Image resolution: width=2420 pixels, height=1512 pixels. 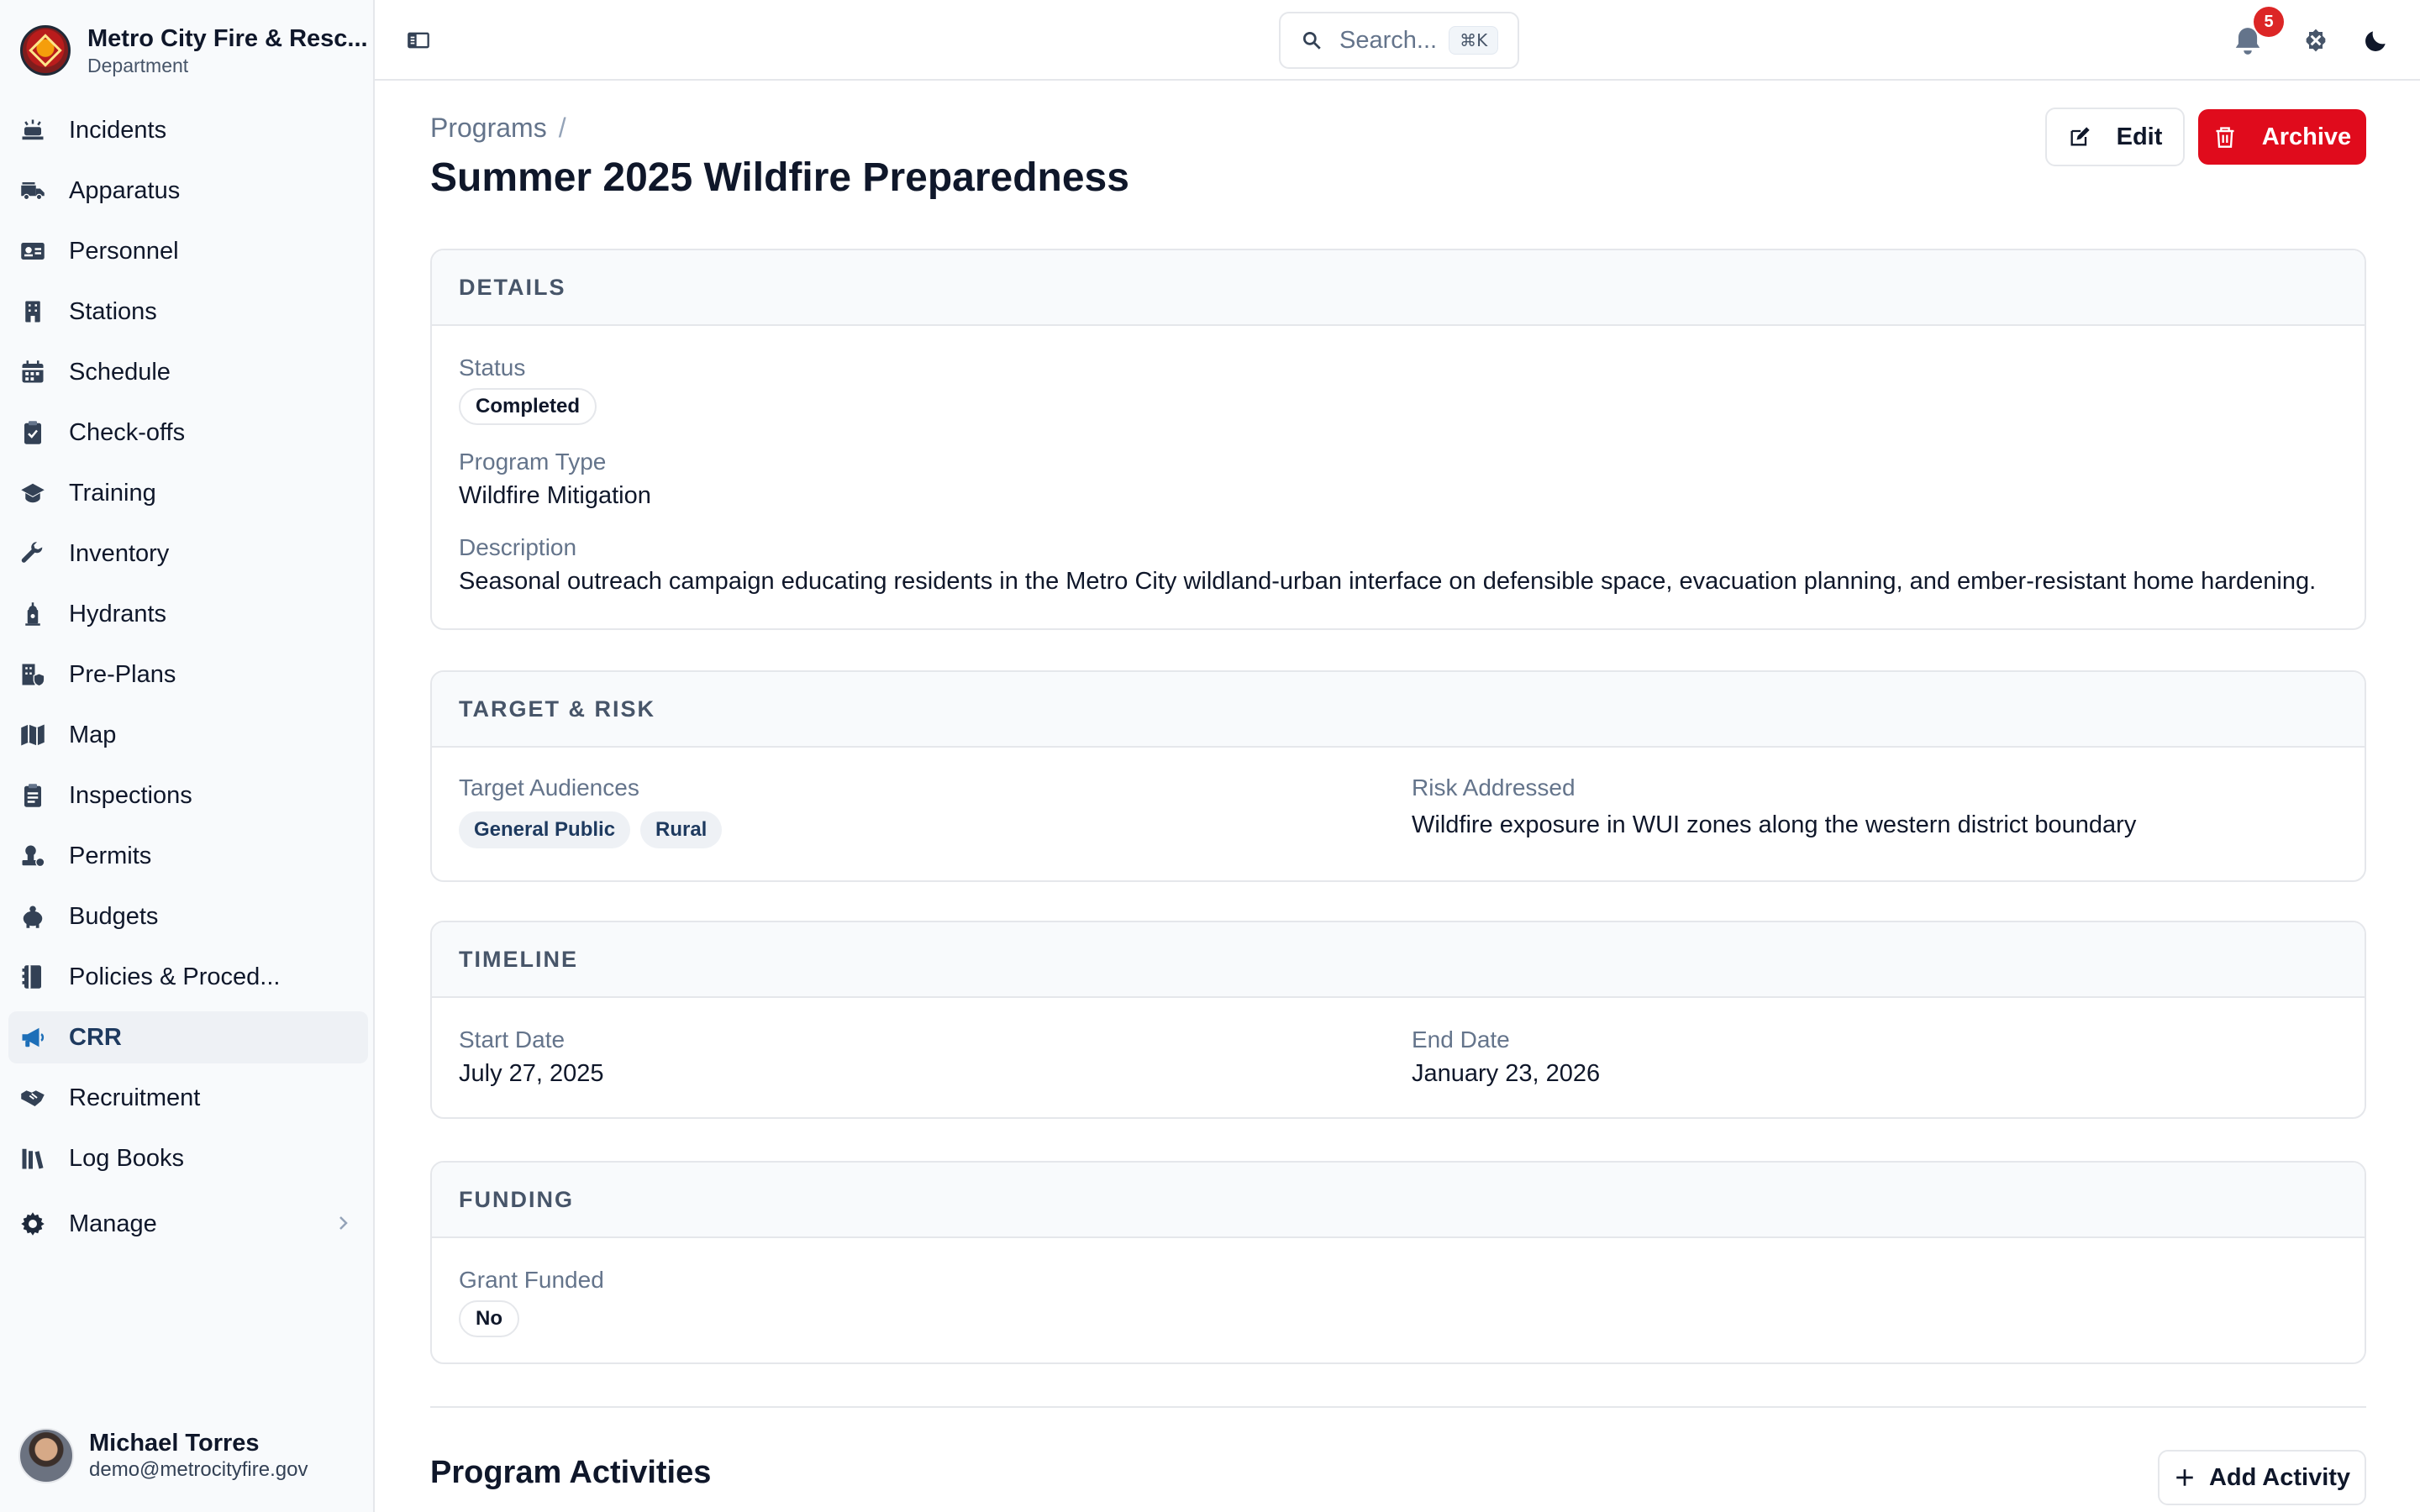 What do you see at coordinates (1398, 288) in the screenshot?
I see `details-heading: DETAILS` at bounding box center [1398, 288].